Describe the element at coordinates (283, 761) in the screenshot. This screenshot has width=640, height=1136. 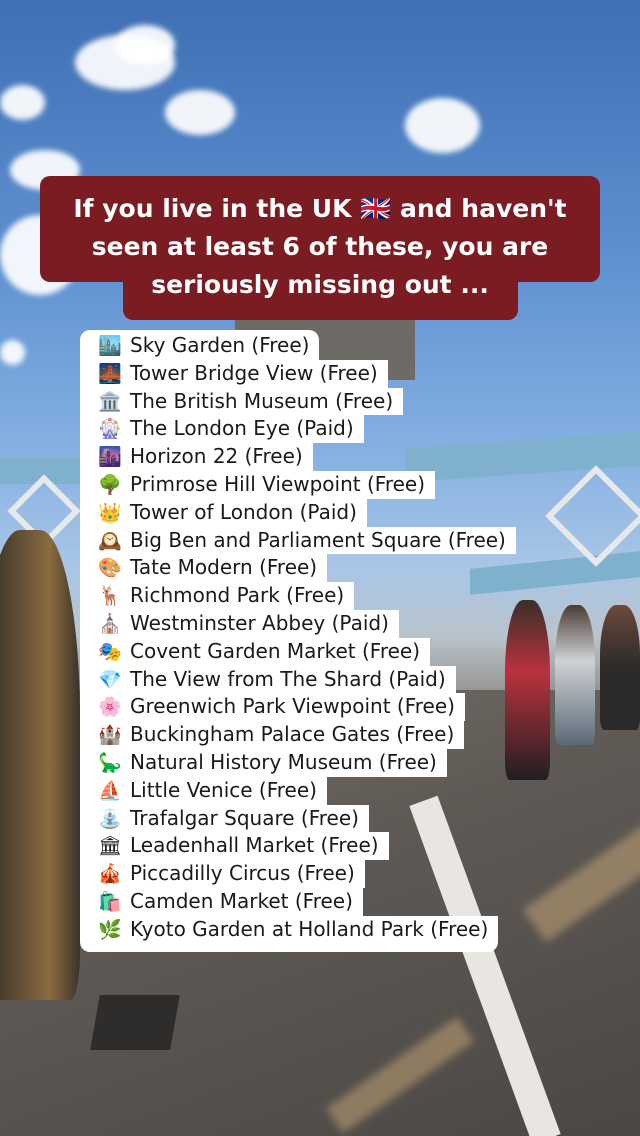
I see `attraction-label: Natural History Museum (Free)` at that location.